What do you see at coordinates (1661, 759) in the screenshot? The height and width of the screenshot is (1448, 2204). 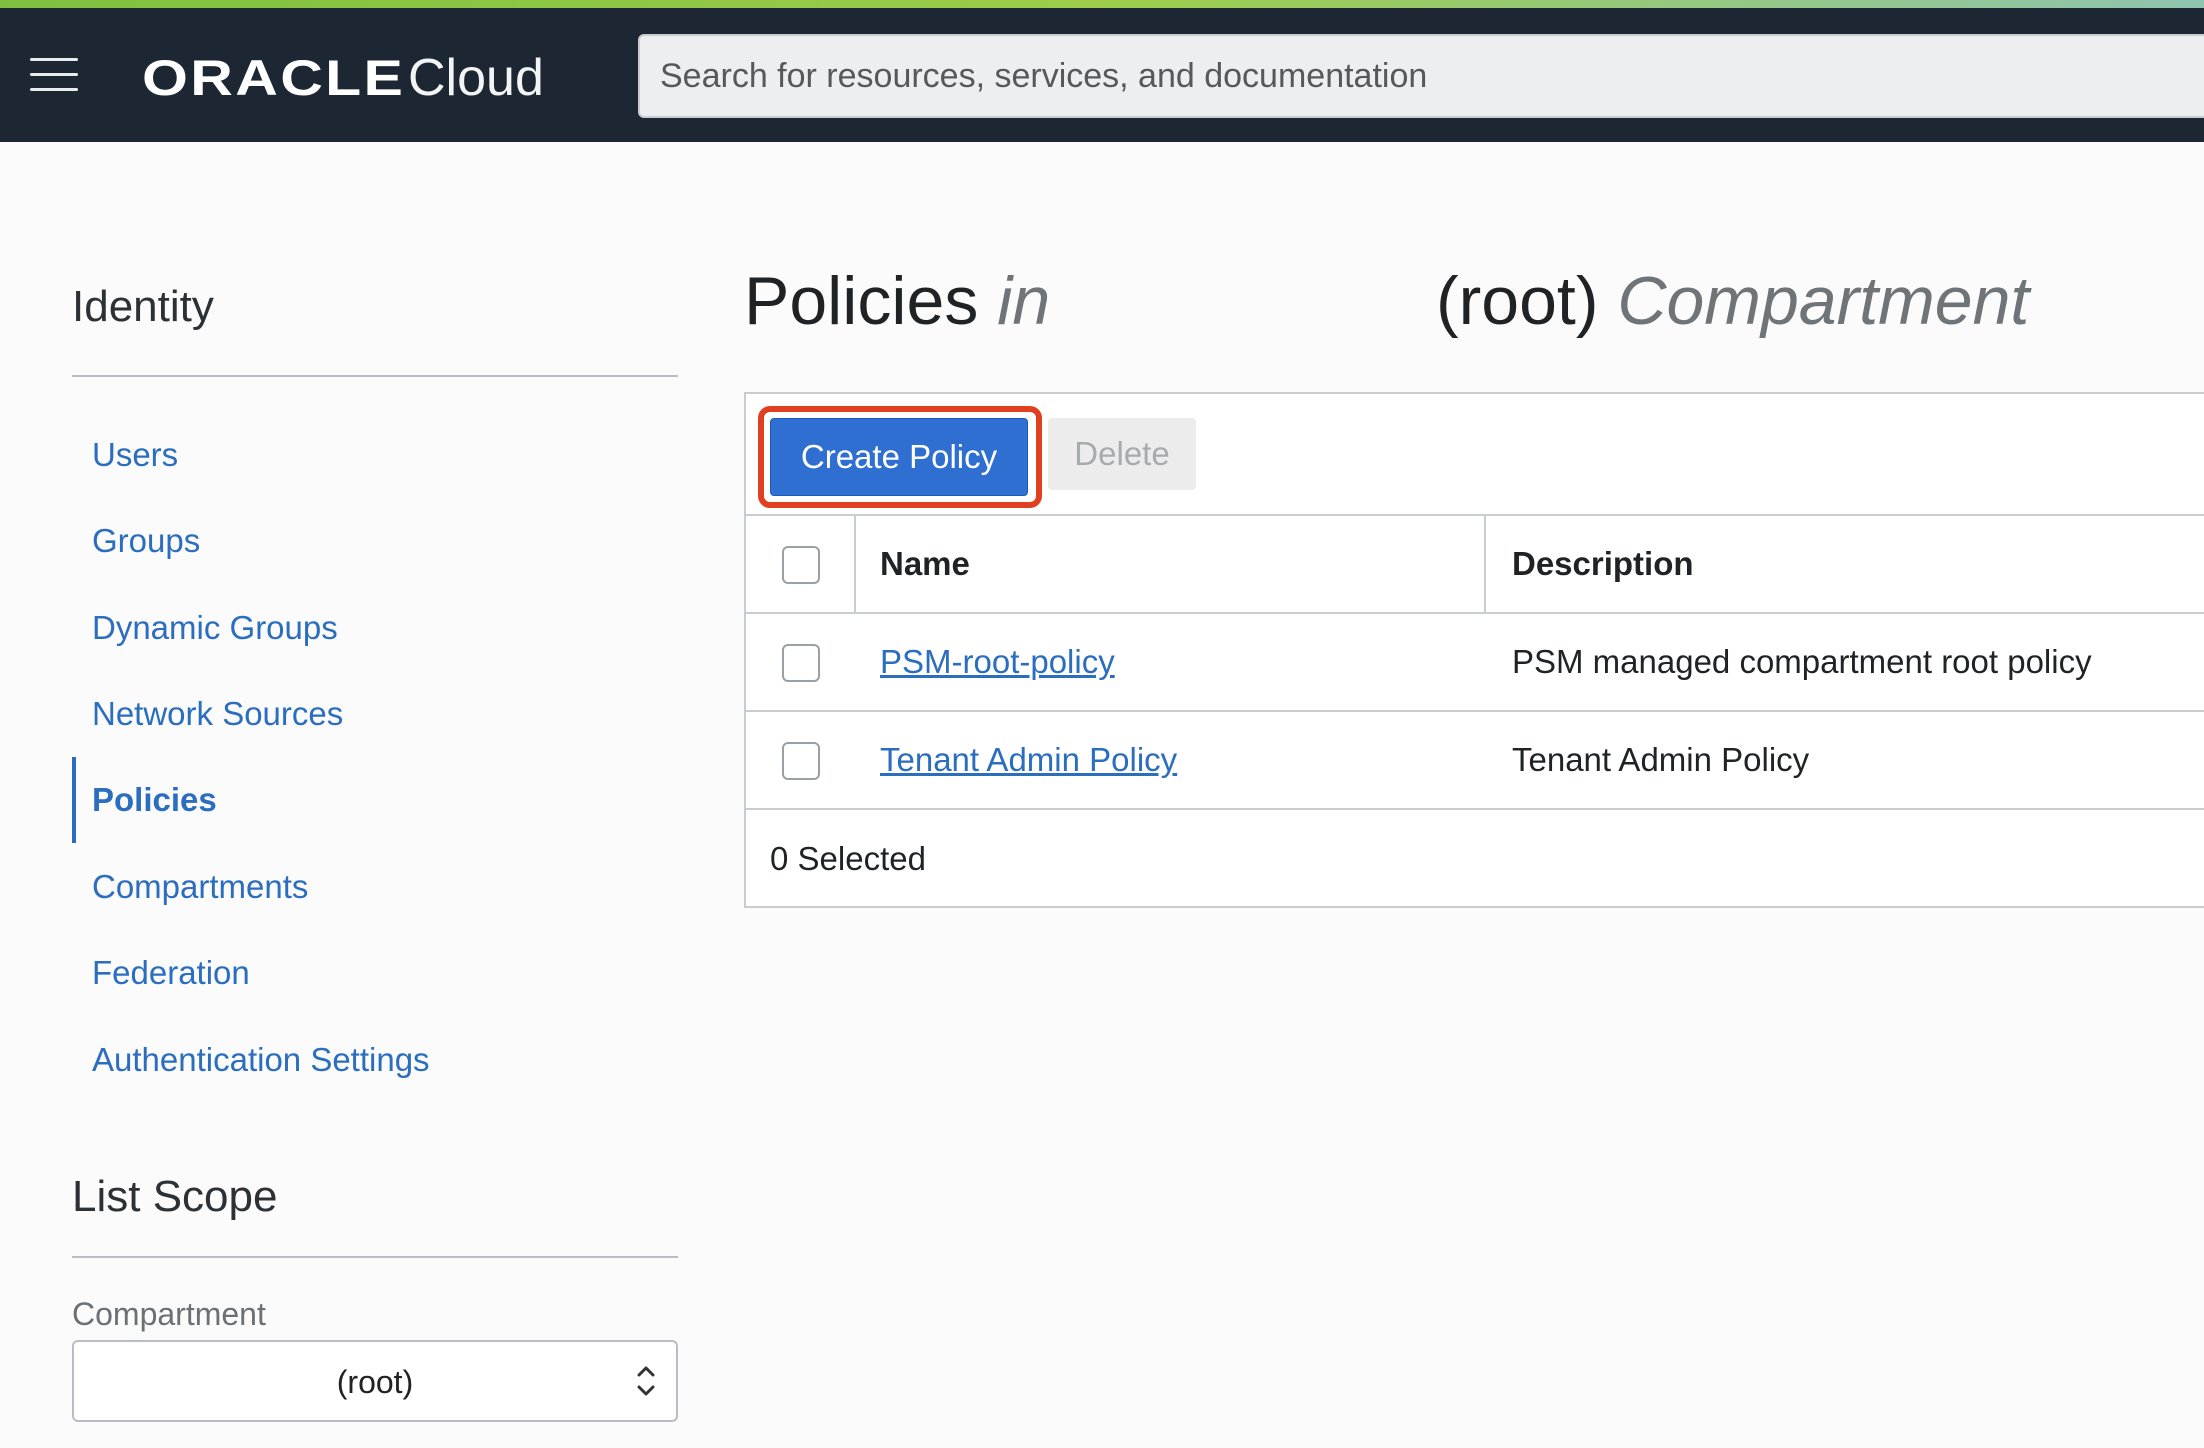 I see `policy-description-cell: Tenant Admin Policy` at bounding box center [1661, 759].